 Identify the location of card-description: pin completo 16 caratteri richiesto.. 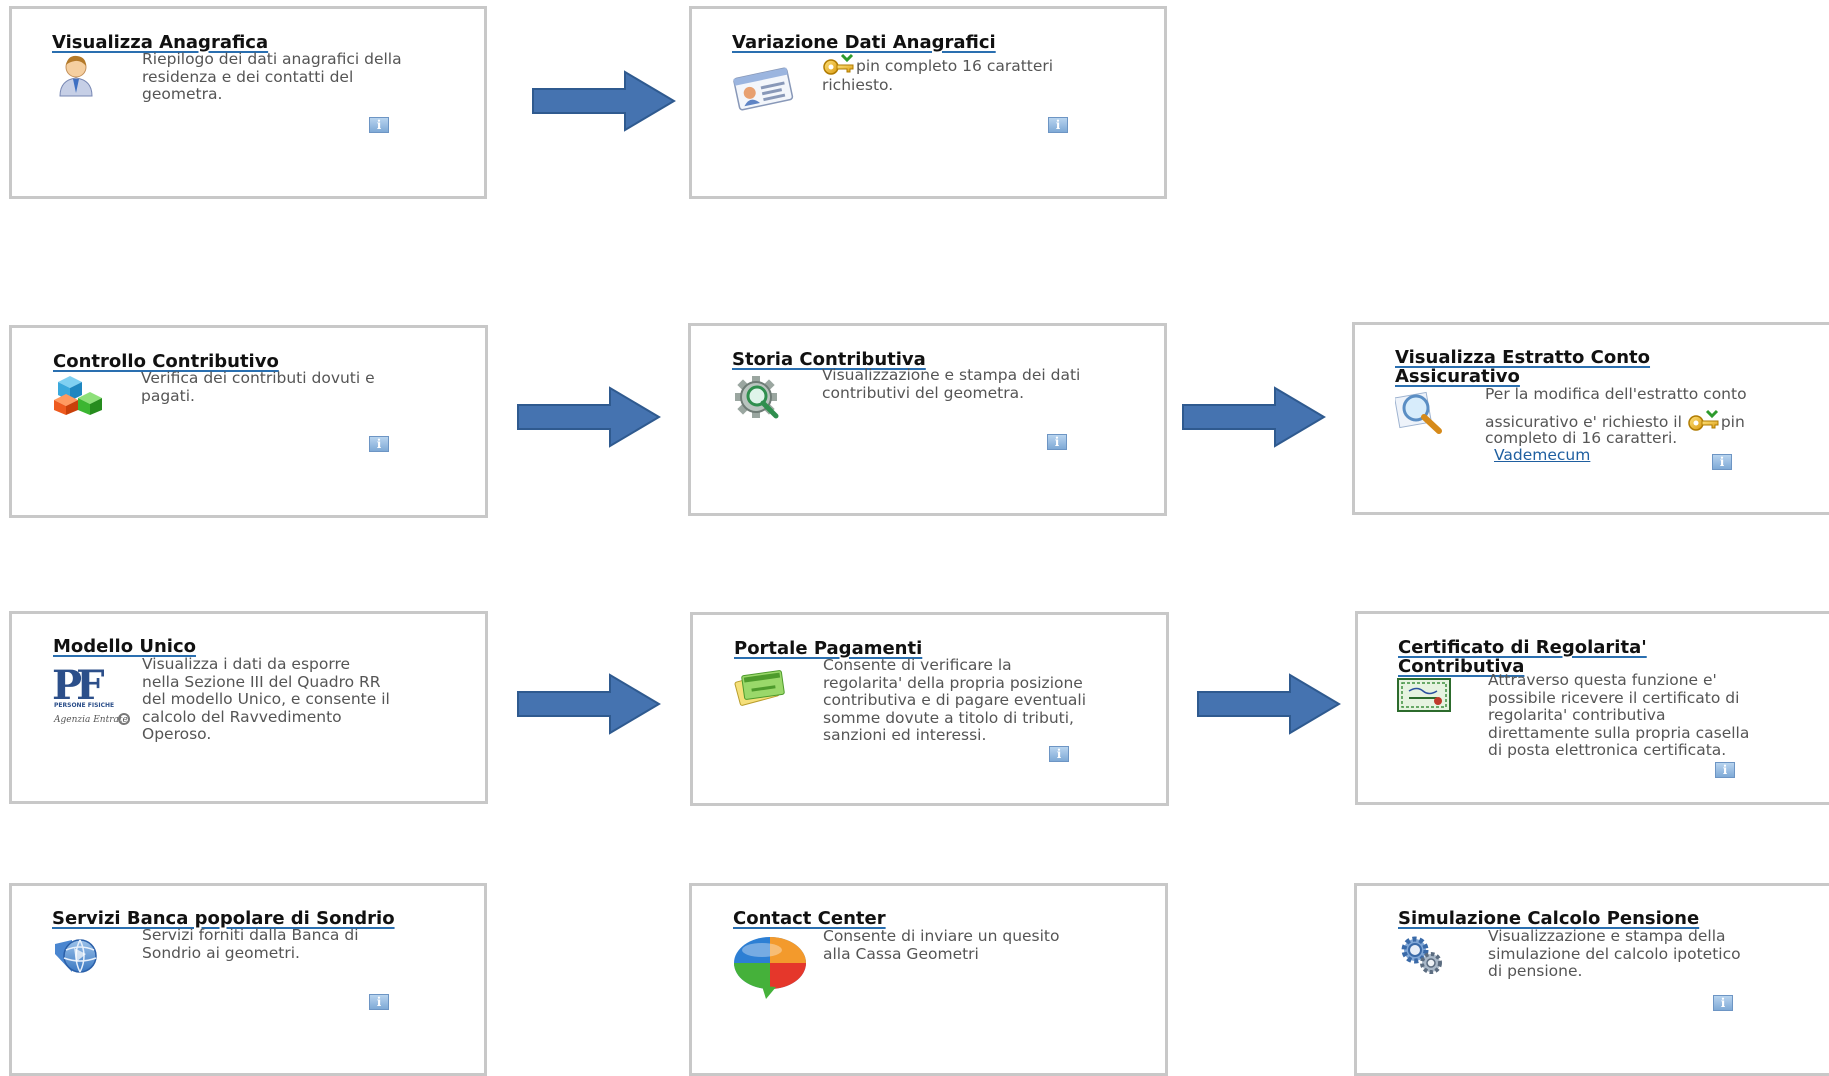
(937, 74).